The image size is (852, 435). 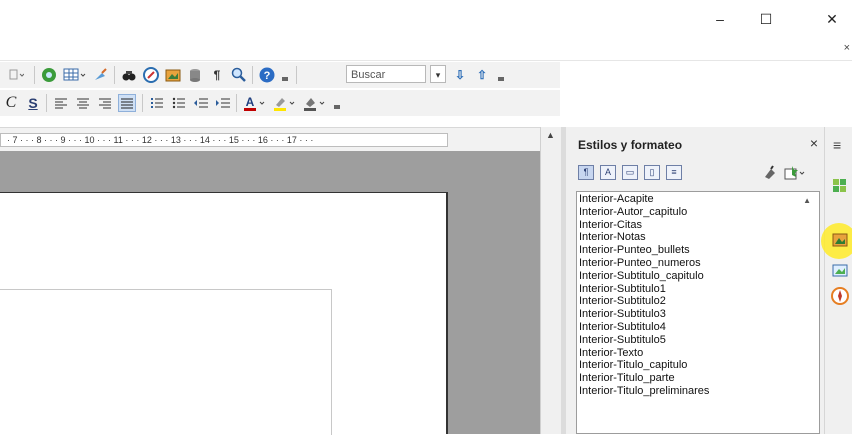 I want to click on style-list-item: Interior-Citas, so click(x=699, y=225).